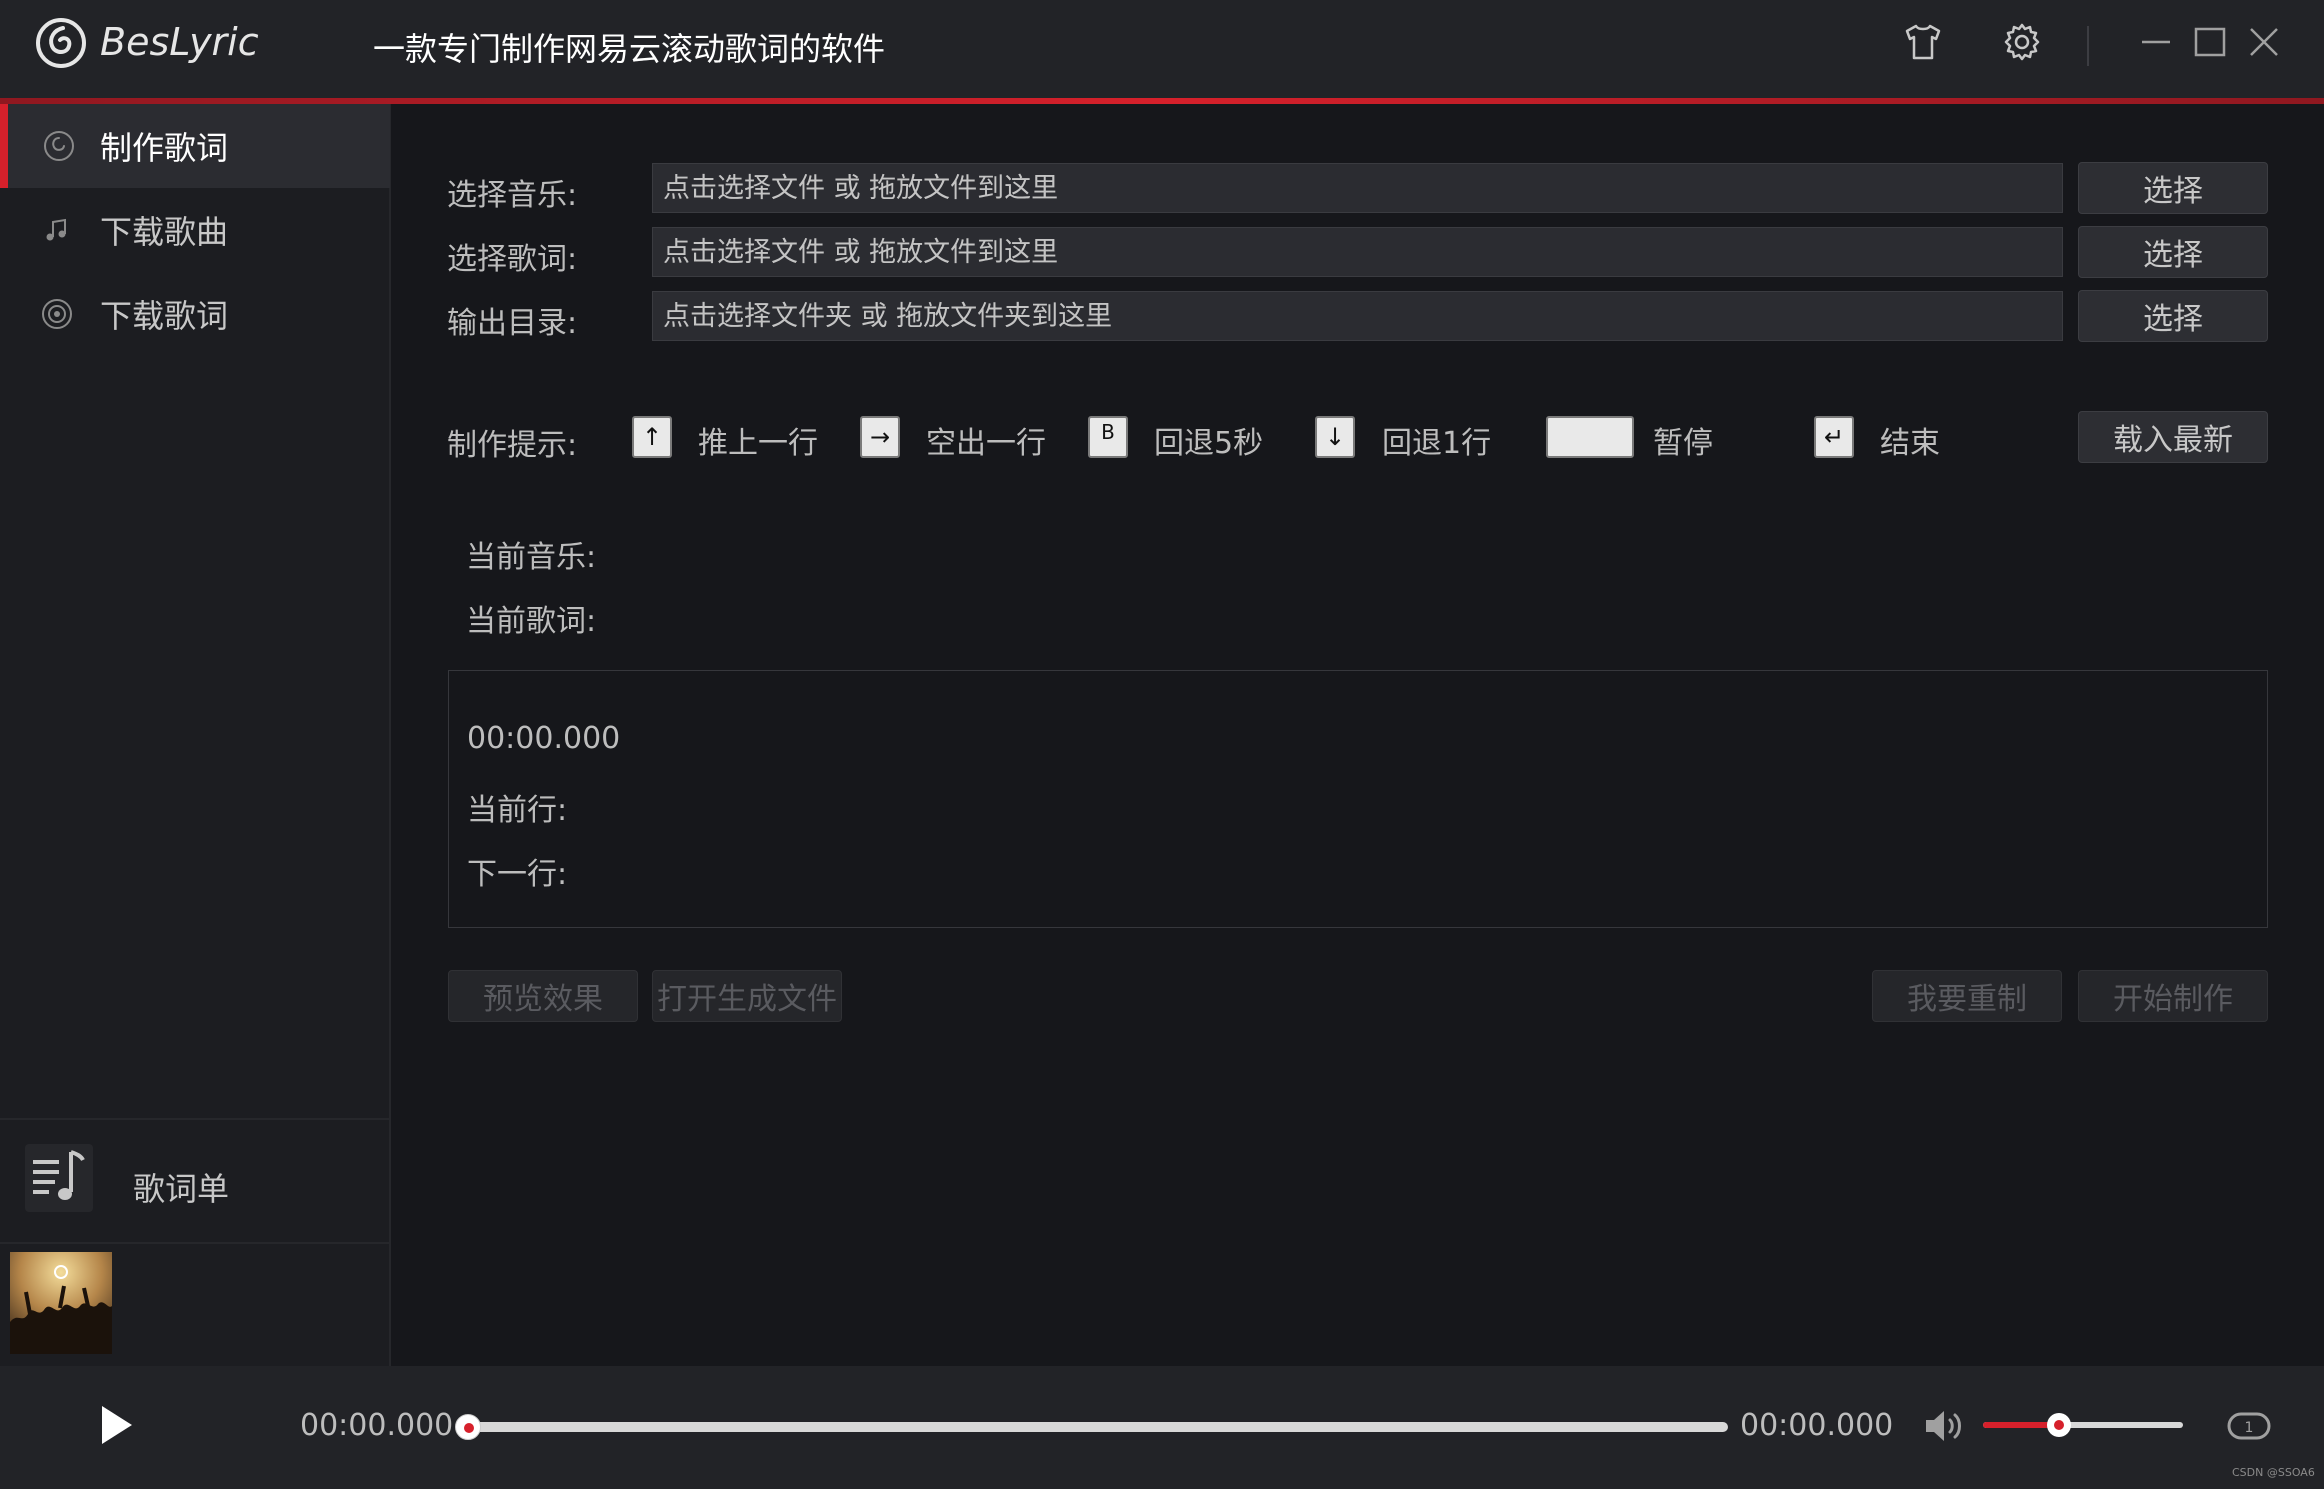 This screenshot has width=2324, height=1489. Describe the element at coordinates (164, 232) in the screenshot. I see `sidebar-item-label: 下载歌曲` at that location.